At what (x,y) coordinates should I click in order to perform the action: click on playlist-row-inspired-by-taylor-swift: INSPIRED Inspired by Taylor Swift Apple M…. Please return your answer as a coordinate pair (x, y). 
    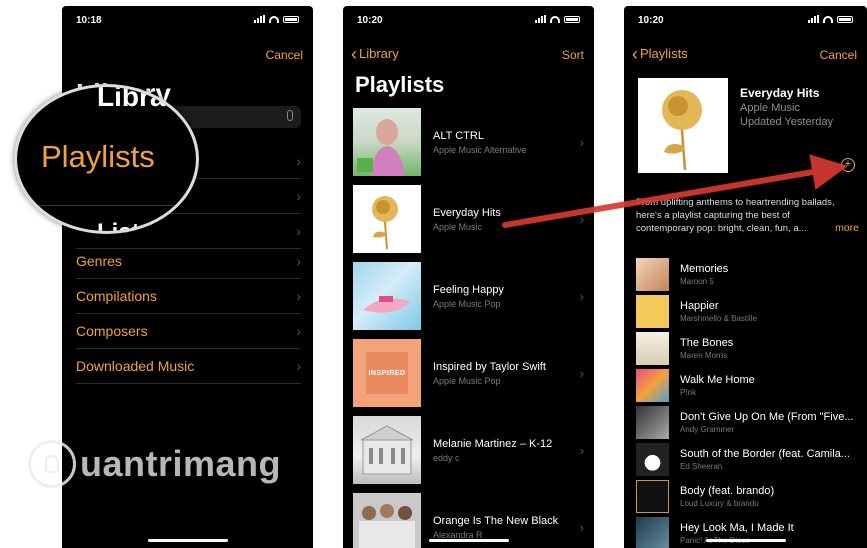
    Looking at the image, I should click on (468, 373).